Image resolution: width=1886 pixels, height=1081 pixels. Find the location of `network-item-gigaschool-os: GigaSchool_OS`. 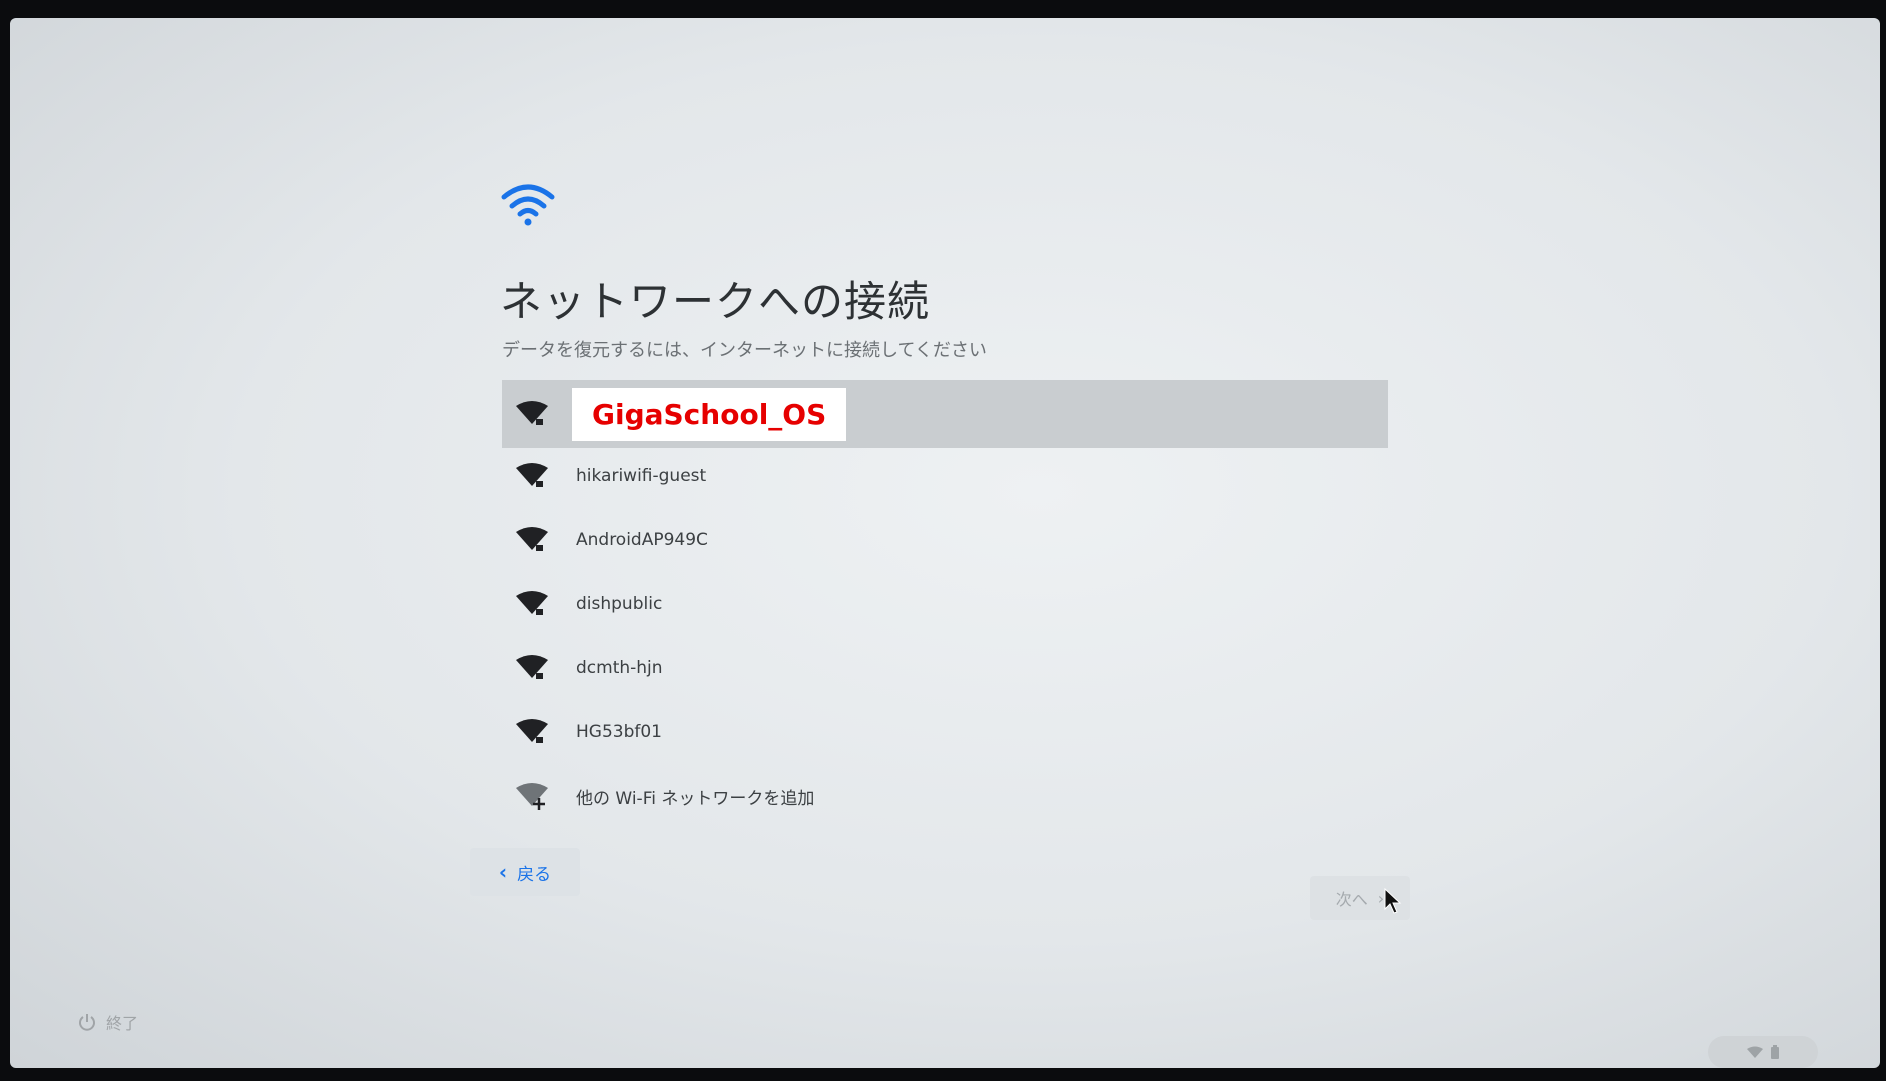

network-item-gigaschool-os: GigaSchool_OS is located at coordinates (945, 414).